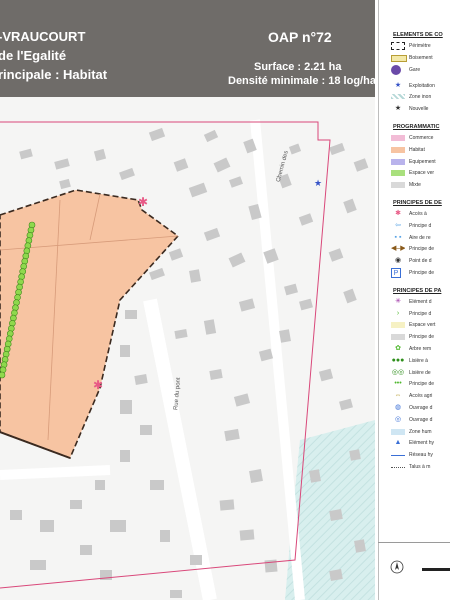 The width and height of the screenshot is (450, 600). What do you see at coordinates (416, 127) in the screenshot?
I see `legend-section-title: PROGRAMMATIC` at bounding box center [416, 127].